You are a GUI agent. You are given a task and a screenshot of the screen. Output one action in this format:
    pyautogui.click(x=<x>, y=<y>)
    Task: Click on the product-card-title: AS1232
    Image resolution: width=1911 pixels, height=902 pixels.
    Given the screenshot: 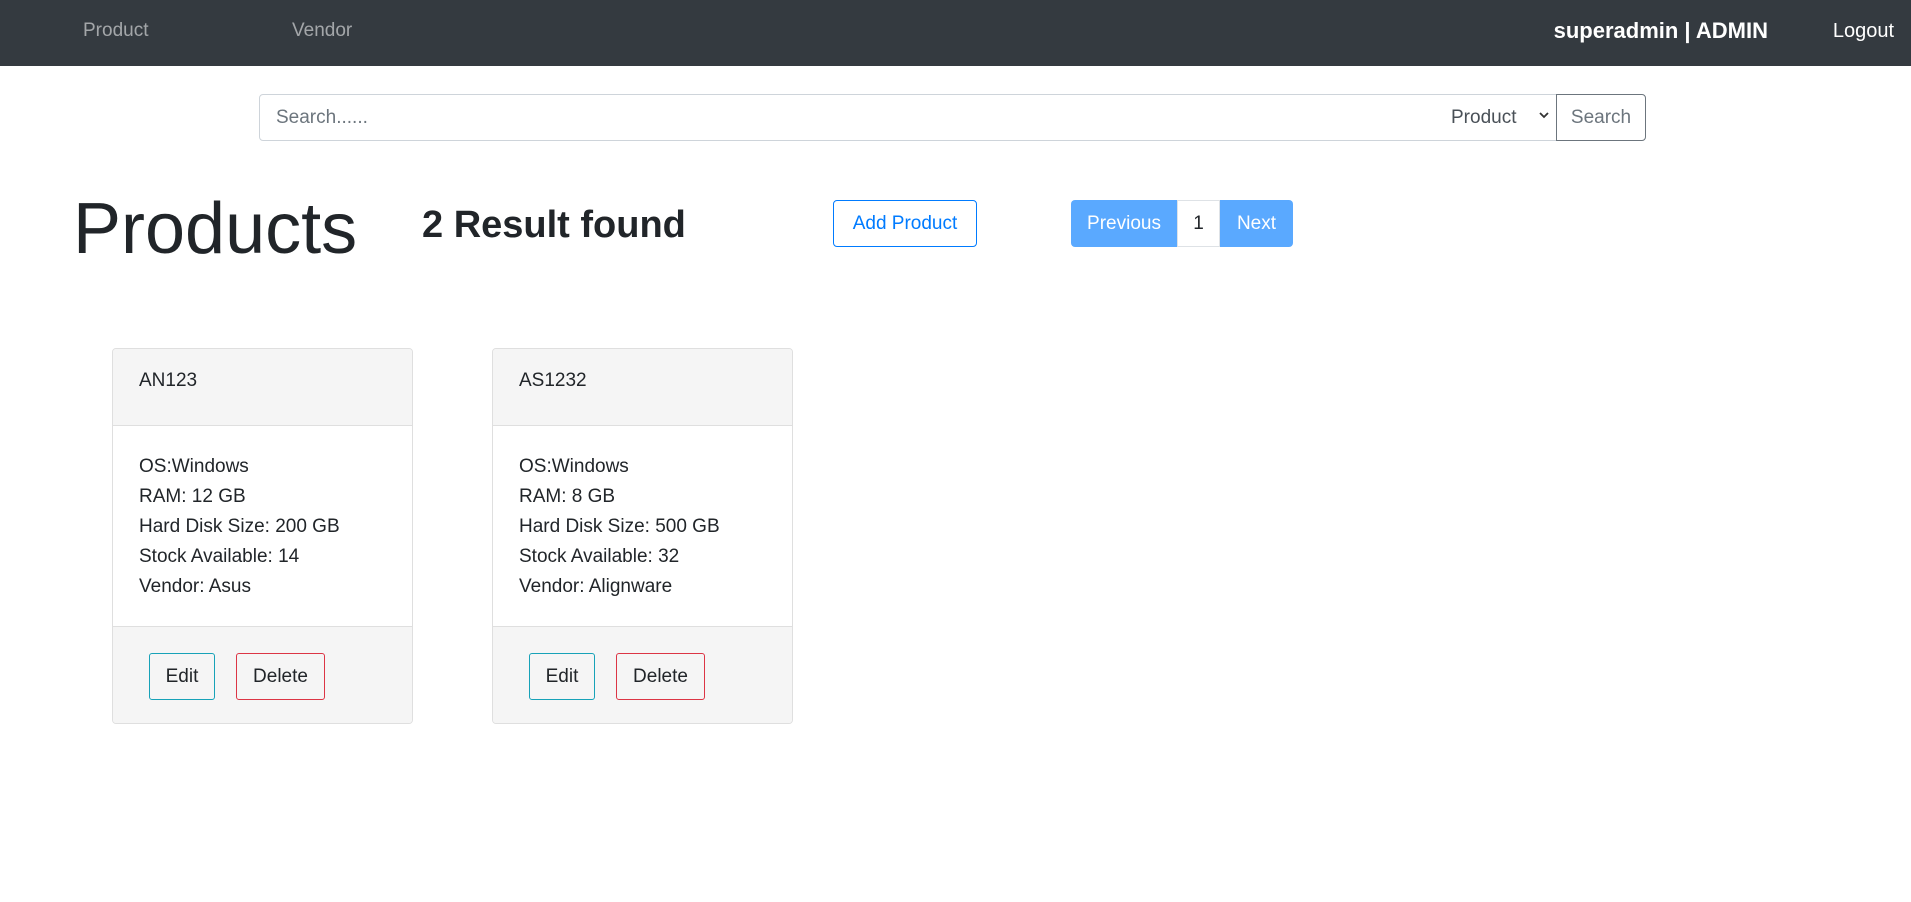 What is the action you would take?
    pyautogui.click(x=642, y=387)
    